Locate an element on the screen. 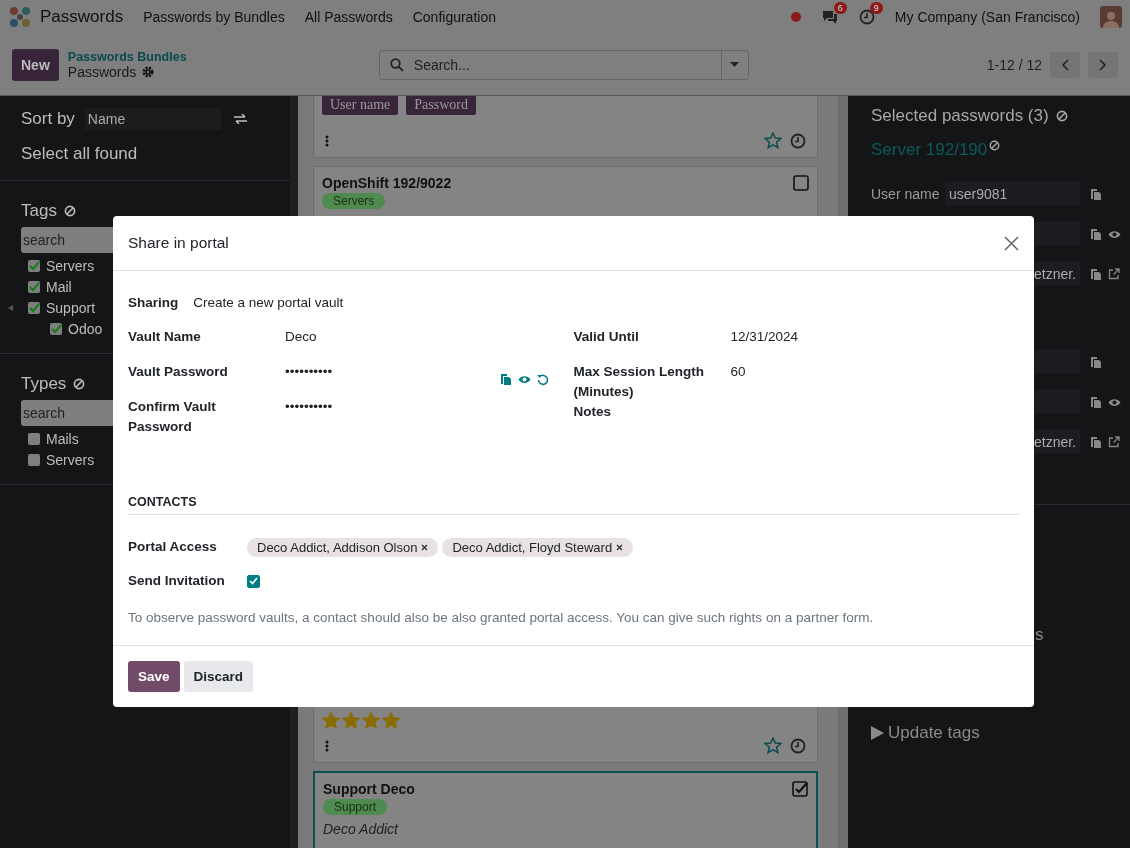 This screenshot has height=848, width=1130. next-button is located at coordinates (1103, 64).